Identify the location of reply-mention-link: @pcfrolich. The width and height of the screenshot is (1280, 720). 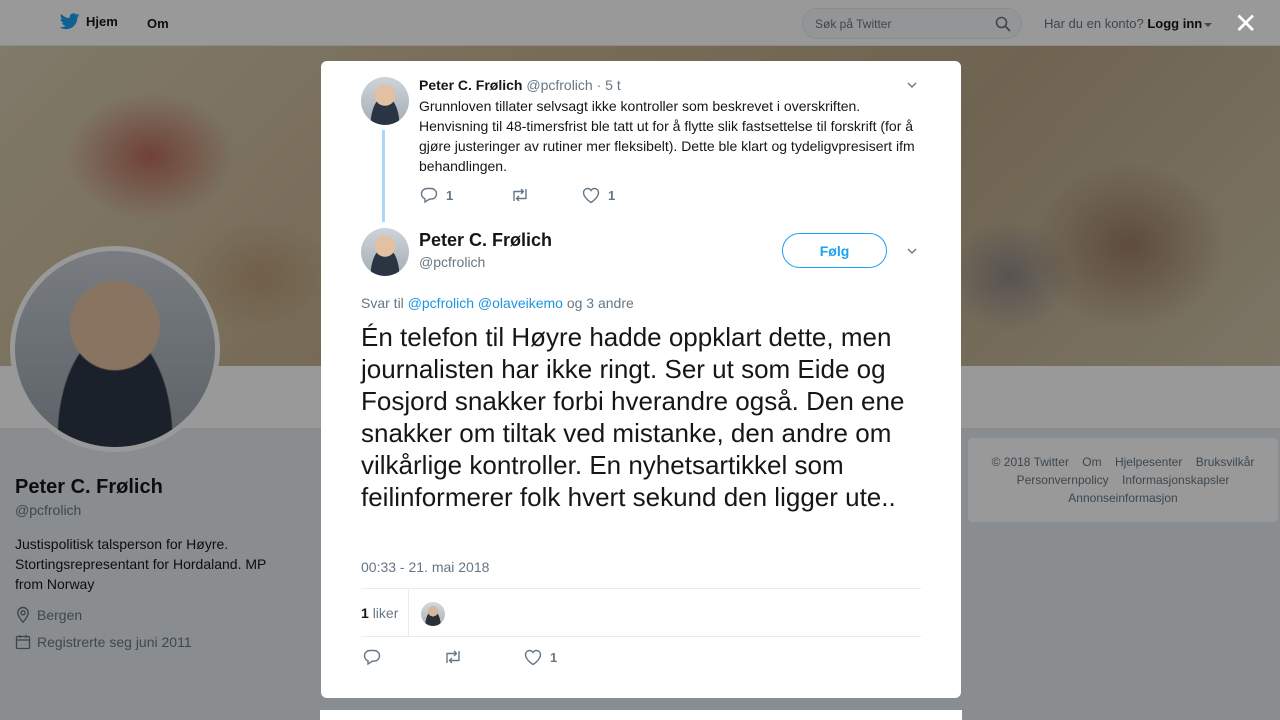
(441, 303).